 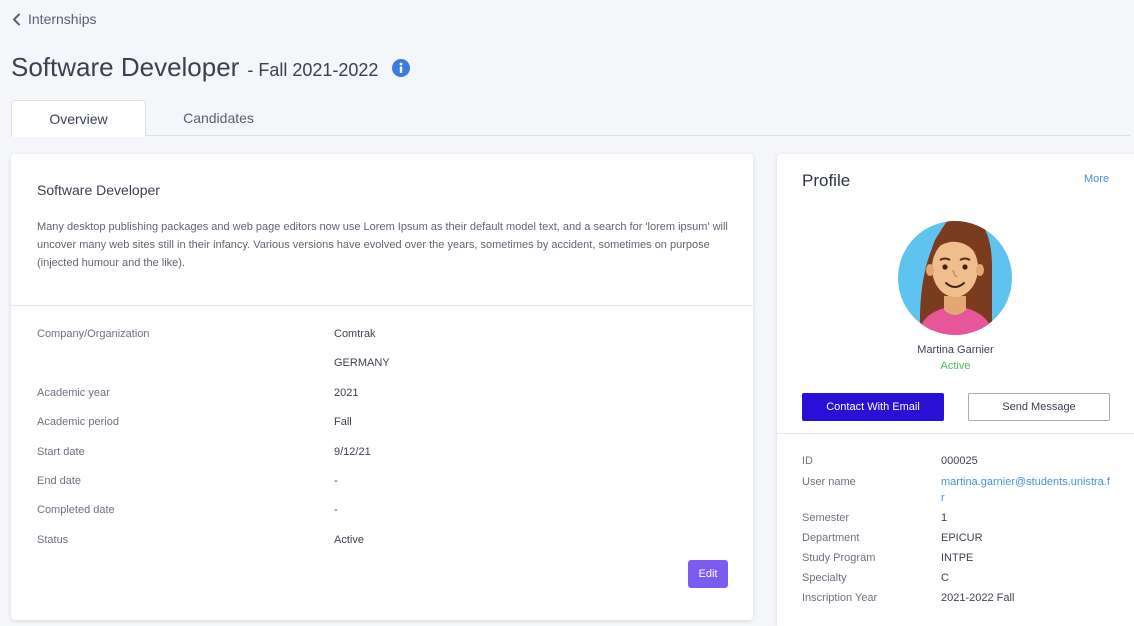 What do you see at coordinates (962, 538) in the screenshot?
I see `profile-value: EPICUR` at bounding box center [962, 538].